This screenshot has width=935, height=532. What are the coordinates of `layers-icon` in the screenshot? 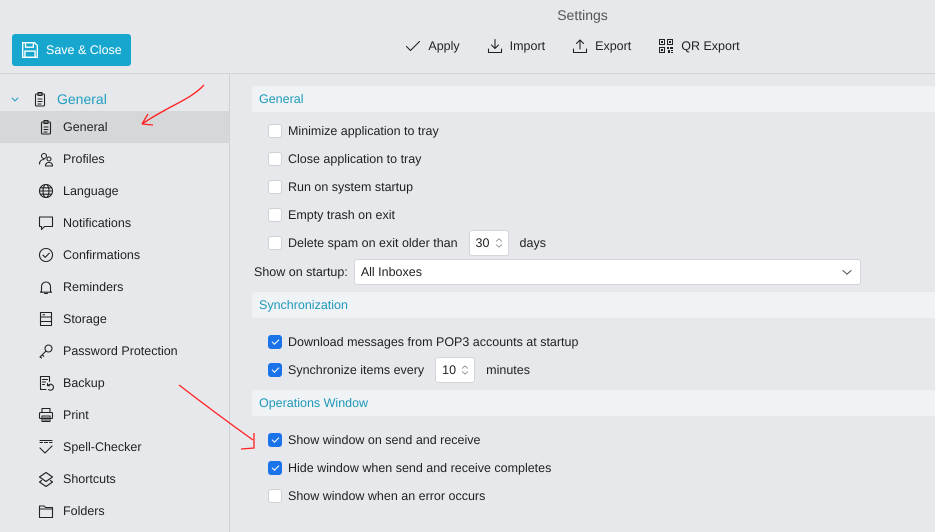 It's located at (46, 479).